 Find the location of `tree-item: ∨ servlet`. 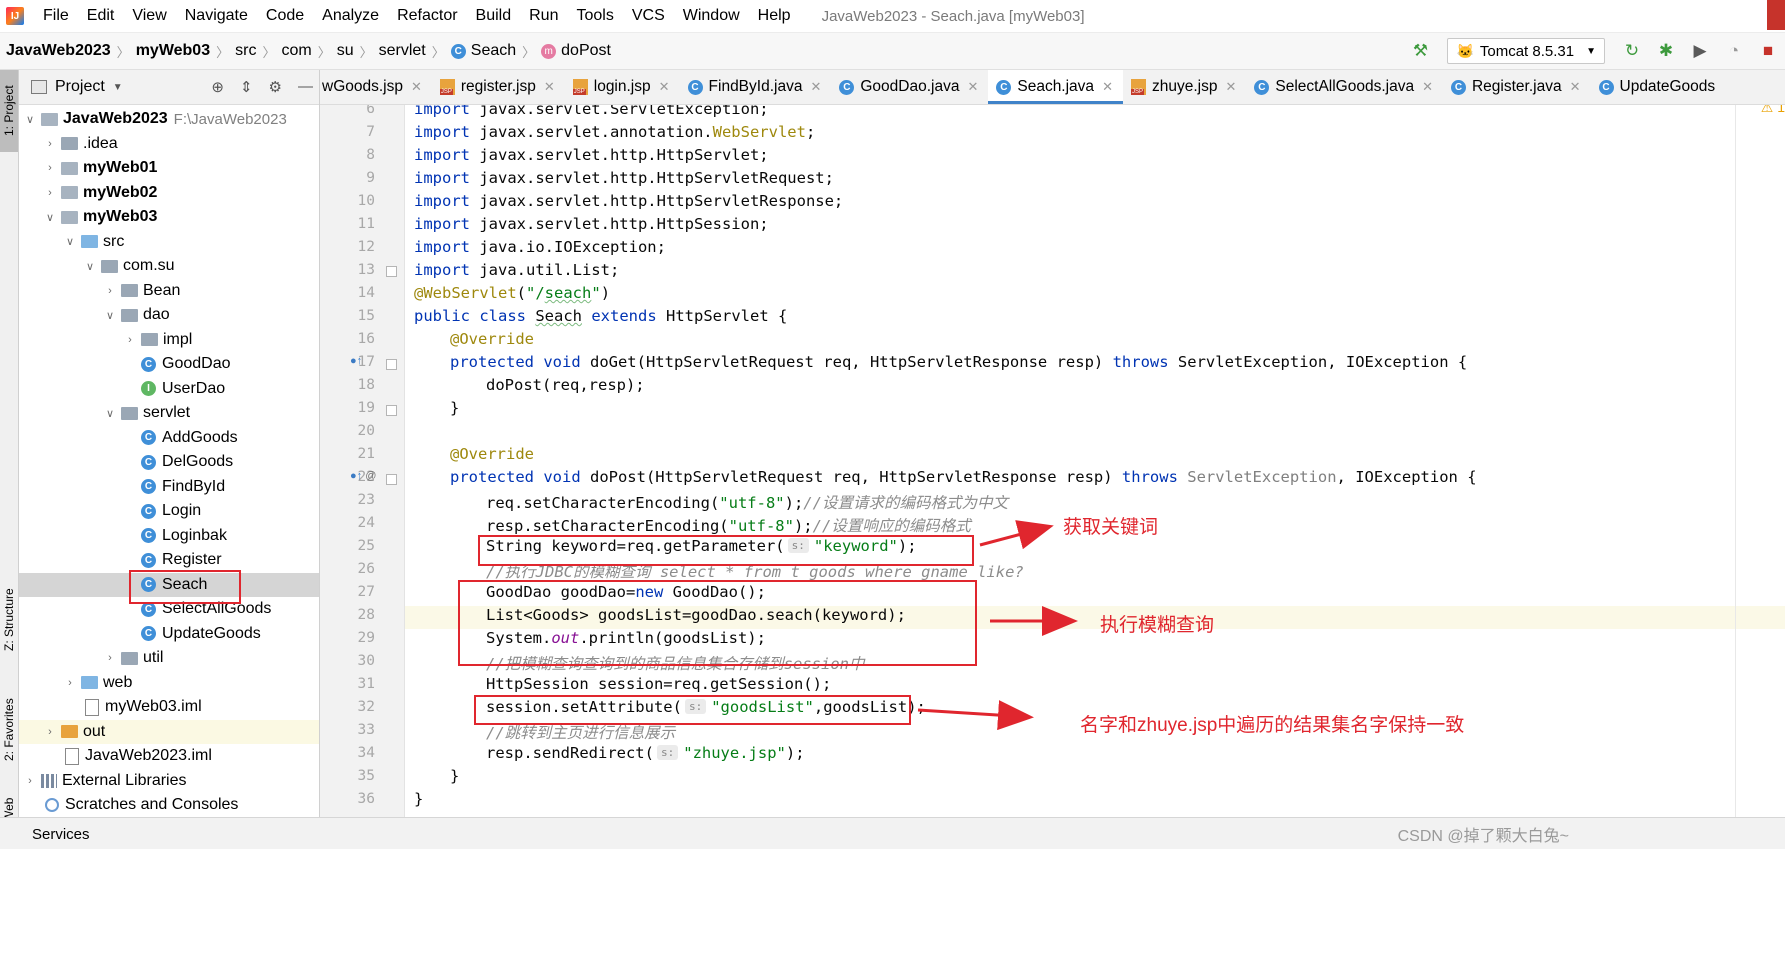

tree-item: ∨ servlet is located at coordinates (169, 413).